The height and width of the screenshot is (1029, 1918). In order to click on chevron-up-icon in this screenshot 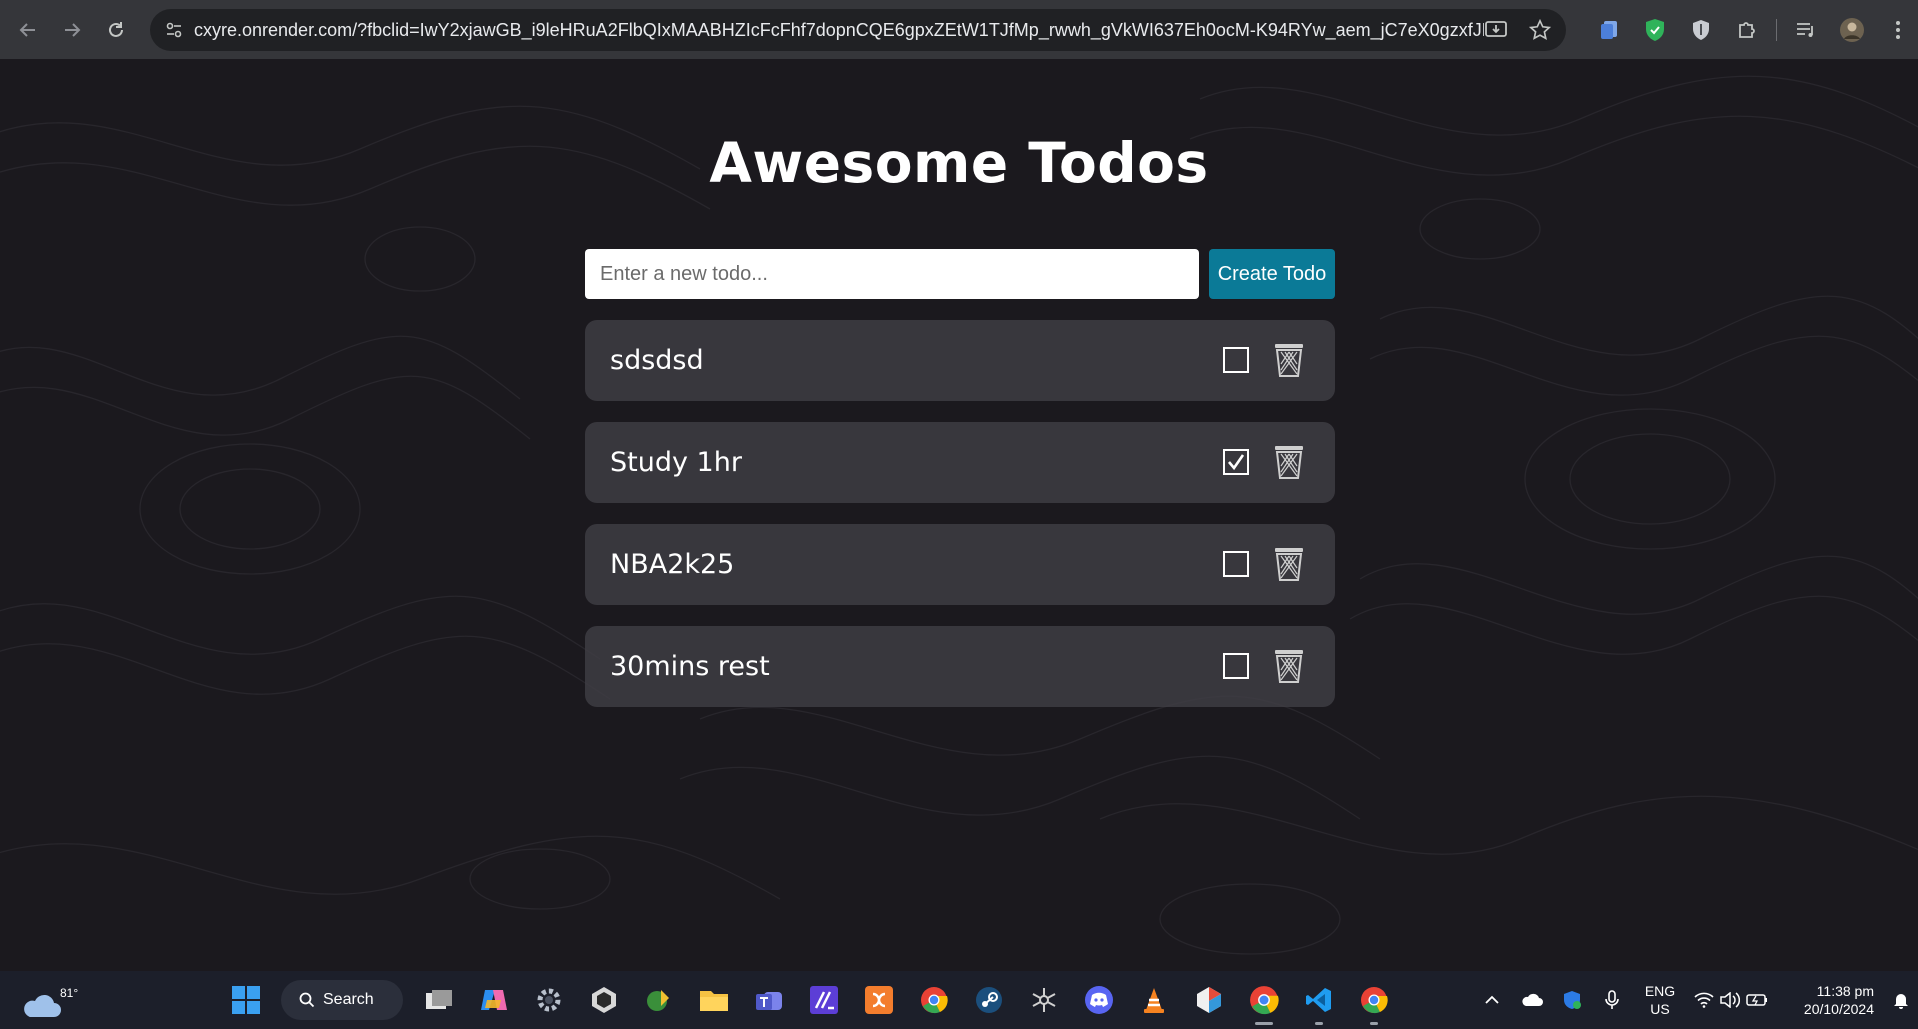, I will do `click(1492, 999)`.